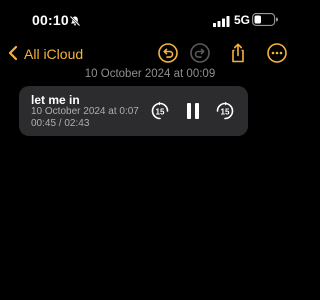  I want to click on skip-forward-15-button: 15, so click(225, 111).